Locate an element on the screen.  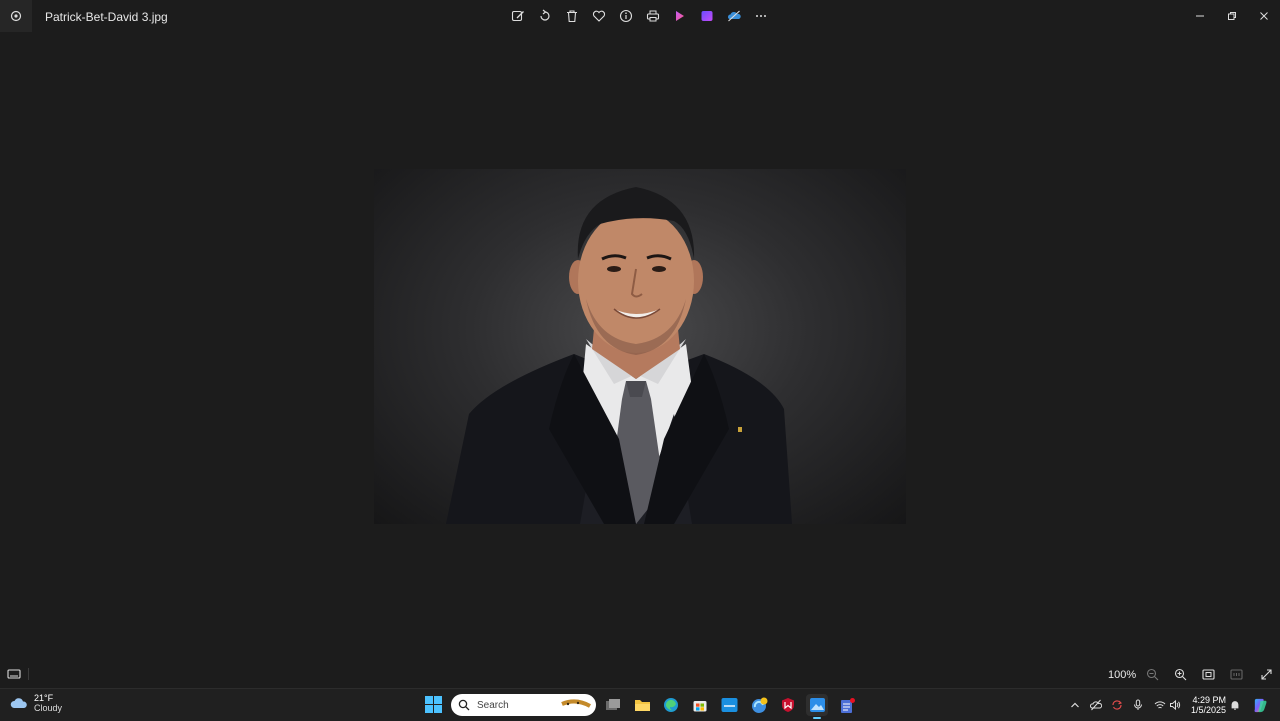
weather-temperature: 21°F is located at coordinates (44, 698).